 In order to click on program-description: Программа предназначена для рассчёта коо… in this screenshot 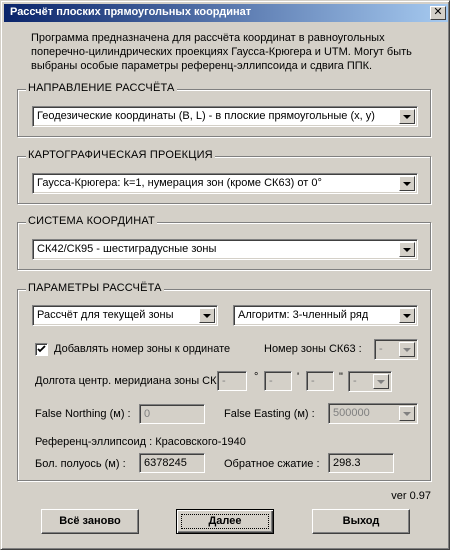, I will do `click(221, 52)`.